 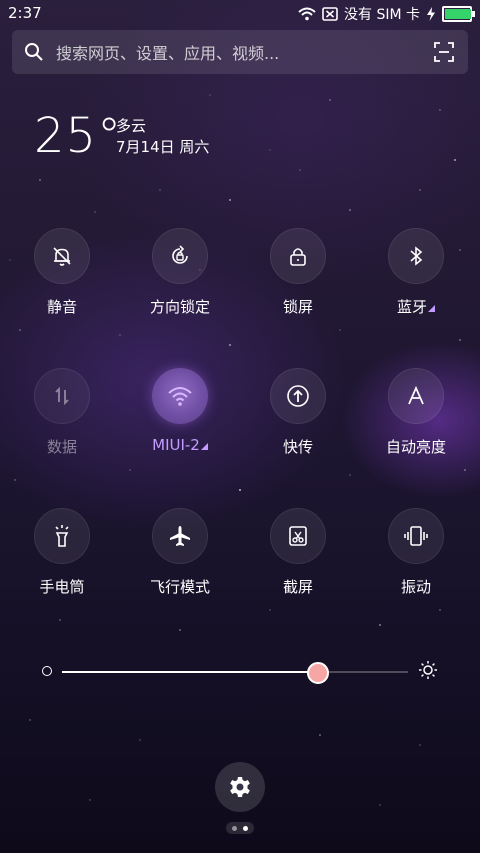 I want to click on toggle-vibrate-button, so click(x=416, y=536).